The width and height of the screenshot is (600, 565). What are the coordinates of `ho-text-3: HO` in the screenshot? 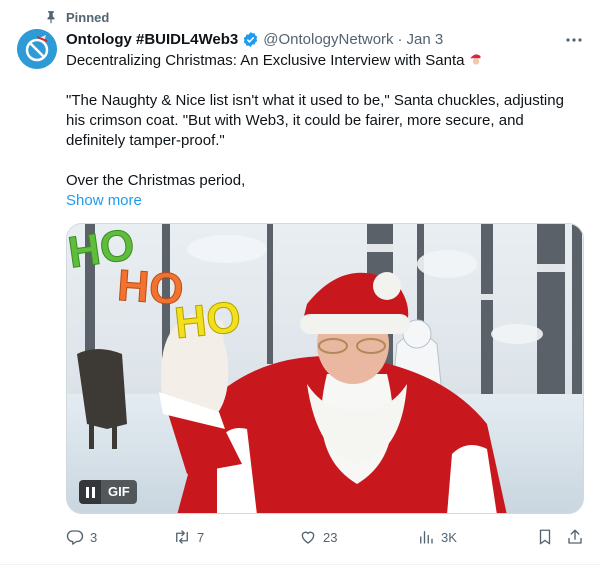 It's located at (207, 321).